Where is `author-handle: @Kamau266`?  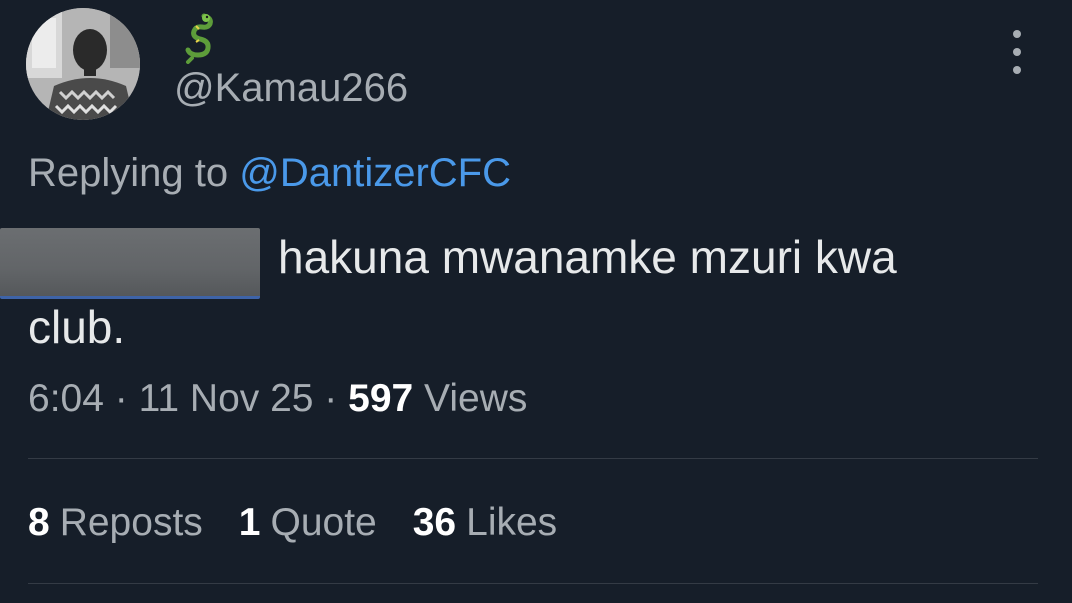 author-handle: @Kamau266 is located at coordinates (291, 88).